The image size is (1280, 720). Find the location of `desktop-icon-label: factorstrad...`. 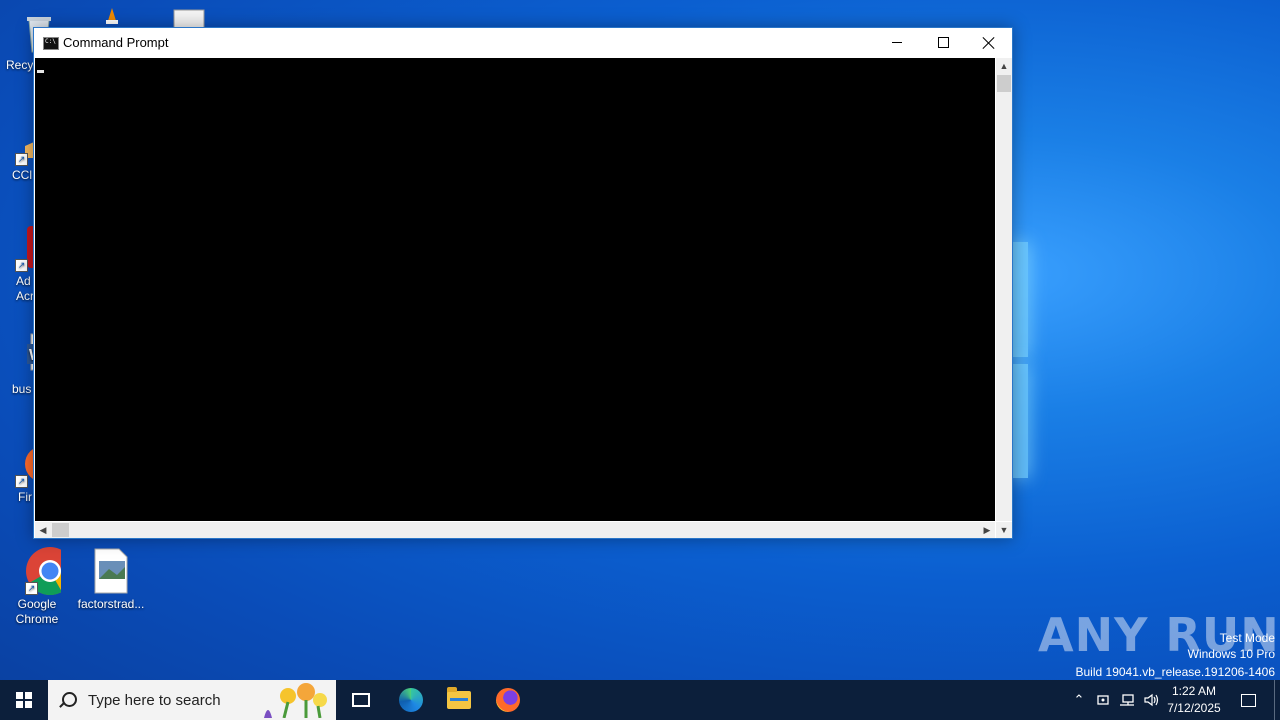

desktop-icon-label: factorstrad... is located at coordinates (111, 604).